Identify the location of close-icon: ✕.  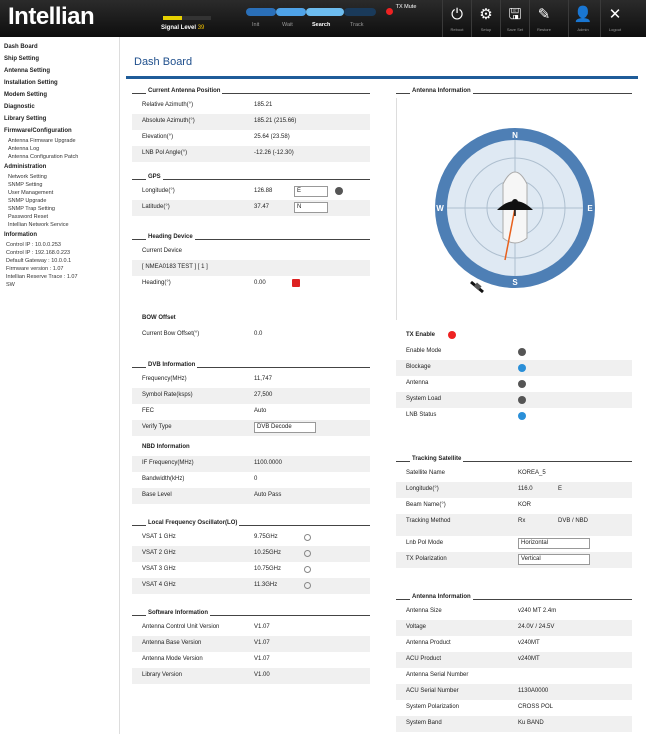
(615, 14).